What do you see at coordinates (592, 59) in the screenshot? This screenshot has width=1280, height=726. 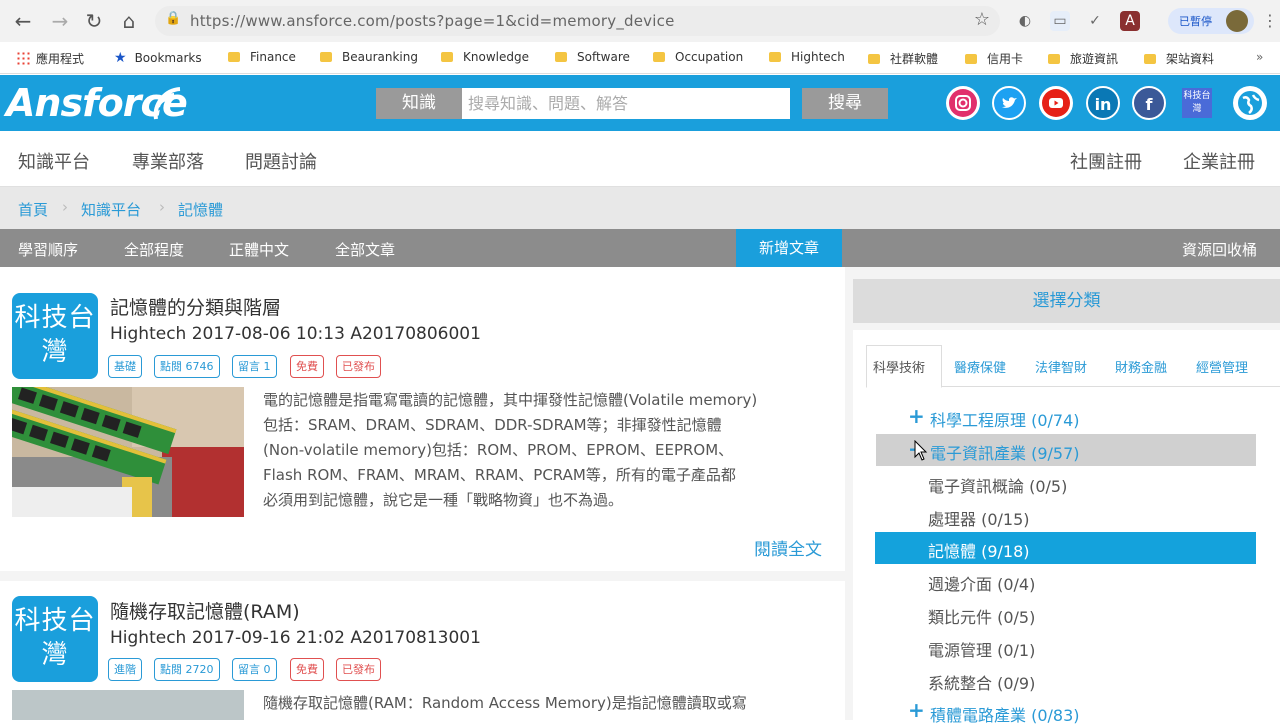 I see `bookmark-software: Software` at bounding box center [592, 59].